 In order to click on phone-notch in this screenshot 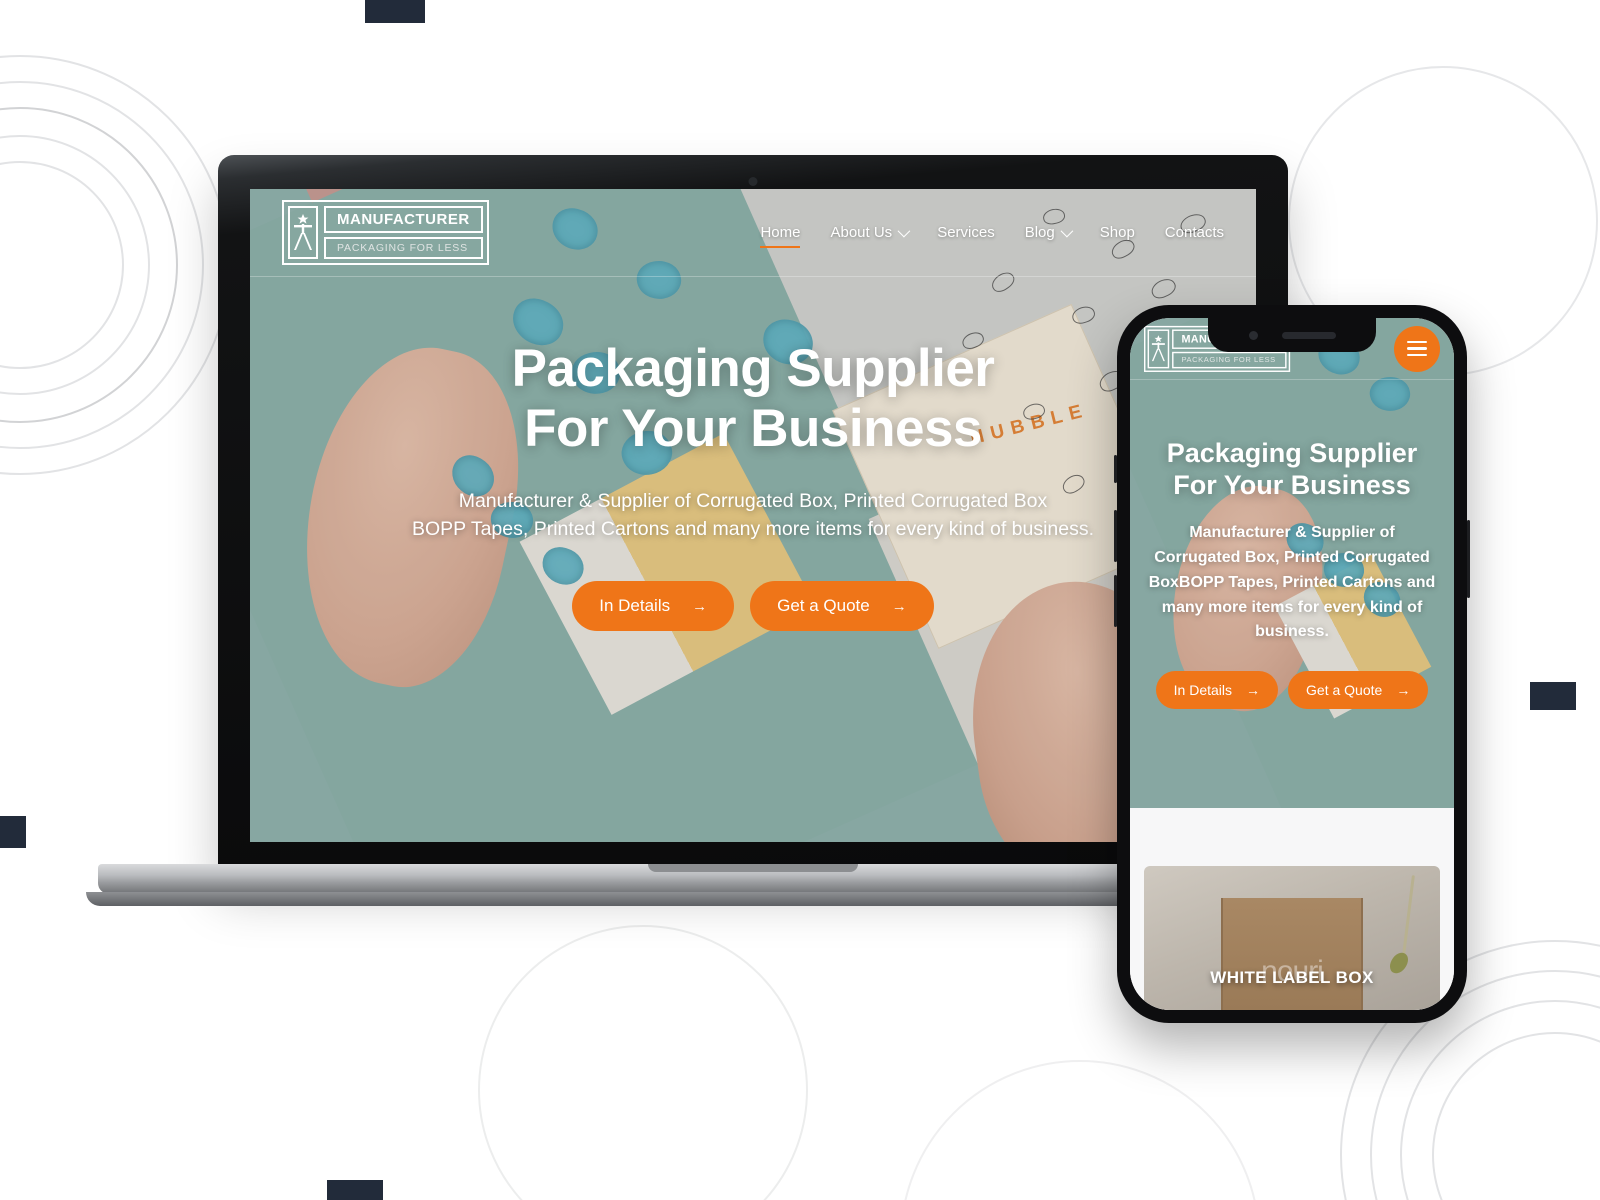, I will do `click(1292, 335)`.